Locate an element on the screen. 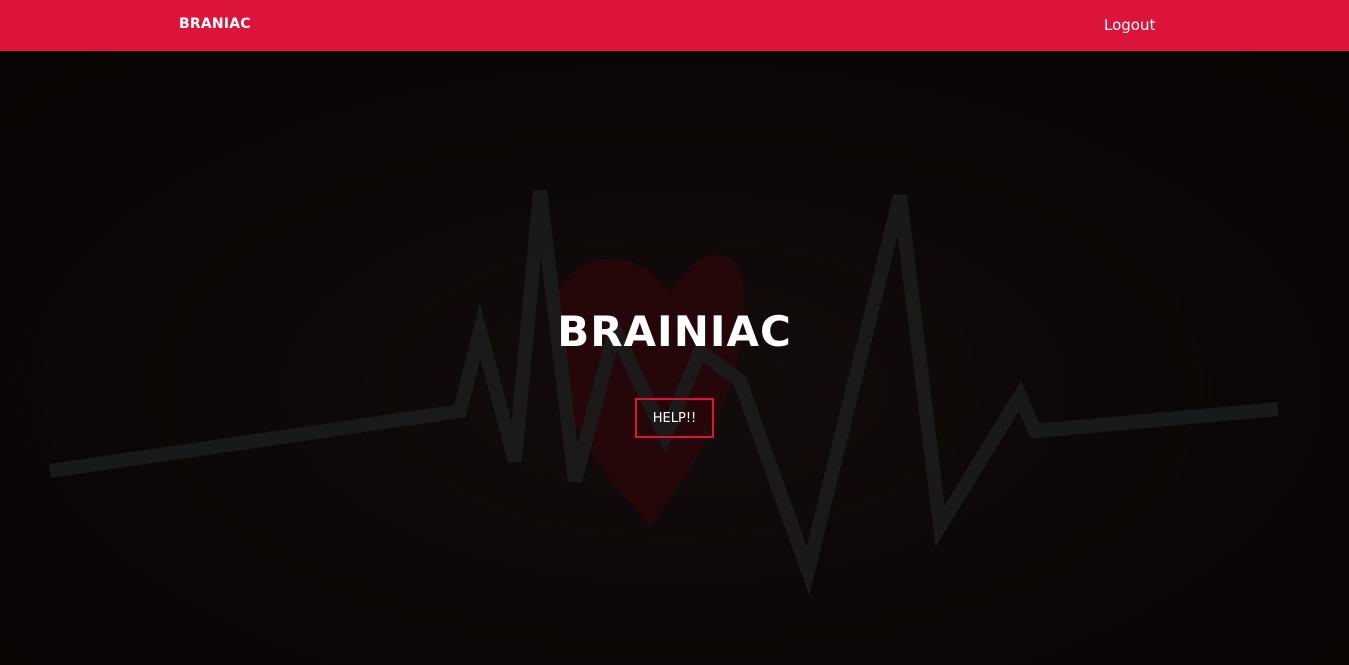  help-button: HELP!! is located at coordinates (674, 418).